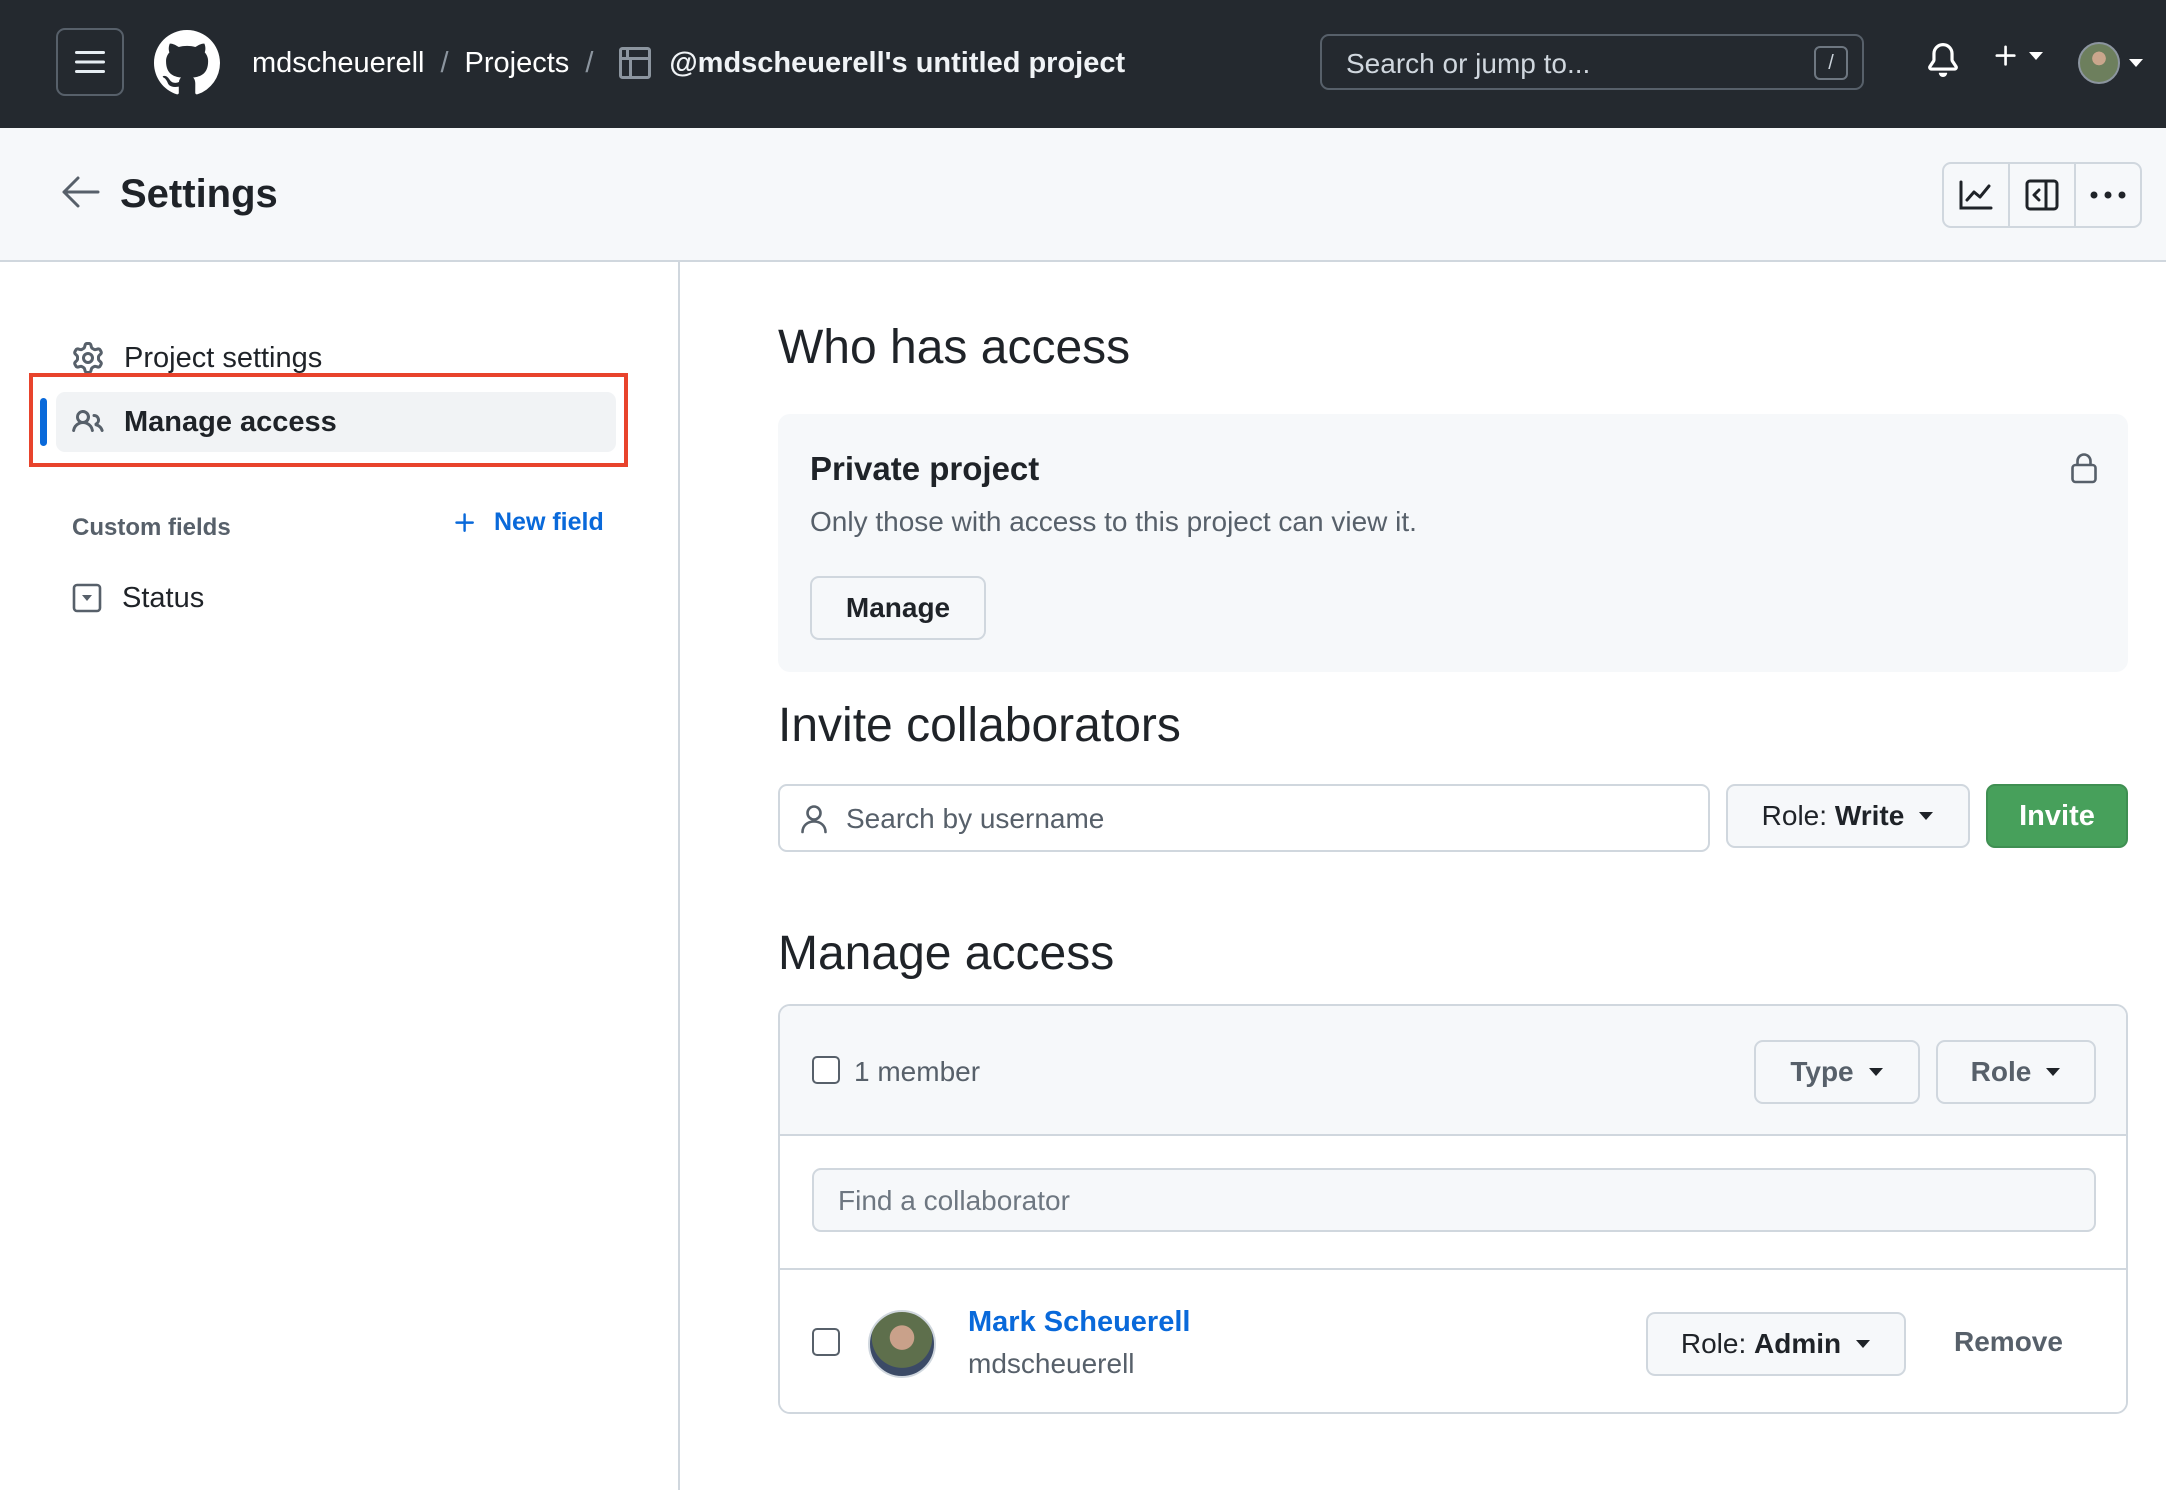 The width and height of the screenshot is (2166, 1490). I want to click on settings-header: Settings, so click(1083, 195).